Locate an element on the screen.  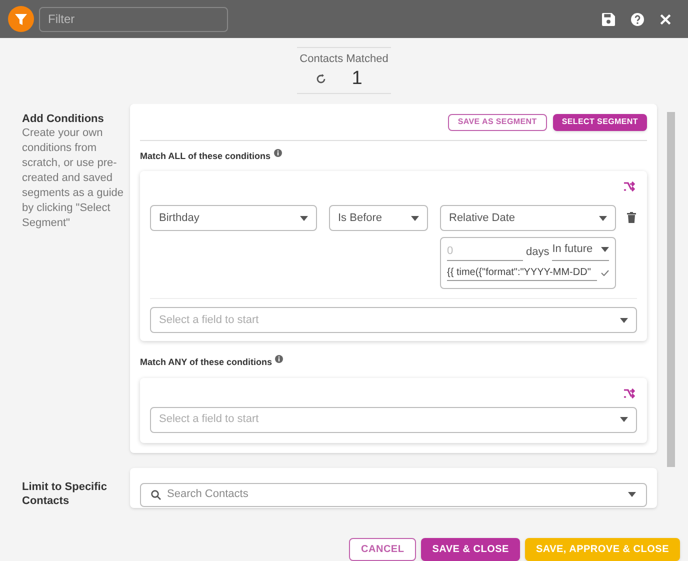
button: SAVE & CLOSE is located at coordinates (470, 549).